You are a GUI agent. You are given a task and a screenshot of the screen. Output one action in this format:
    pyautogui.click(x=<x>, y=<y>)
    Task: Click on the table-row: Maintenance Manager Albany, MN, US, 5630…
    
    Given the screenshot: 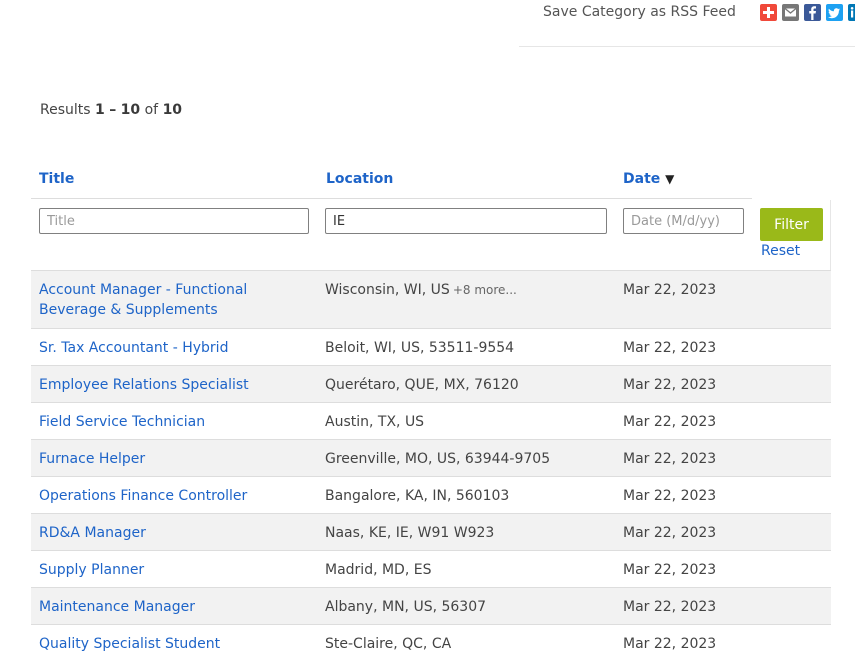 What is the action you would take?
    pyautogui.click(x=431, y=605)
    